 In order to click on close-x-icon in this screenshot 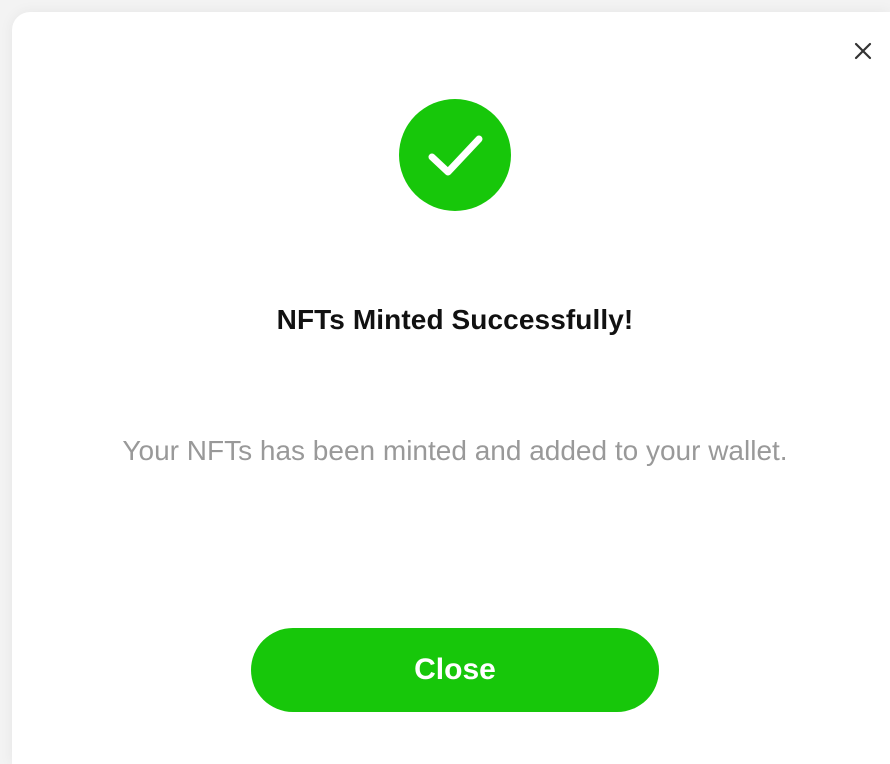, I will do `click(863, 51)`.